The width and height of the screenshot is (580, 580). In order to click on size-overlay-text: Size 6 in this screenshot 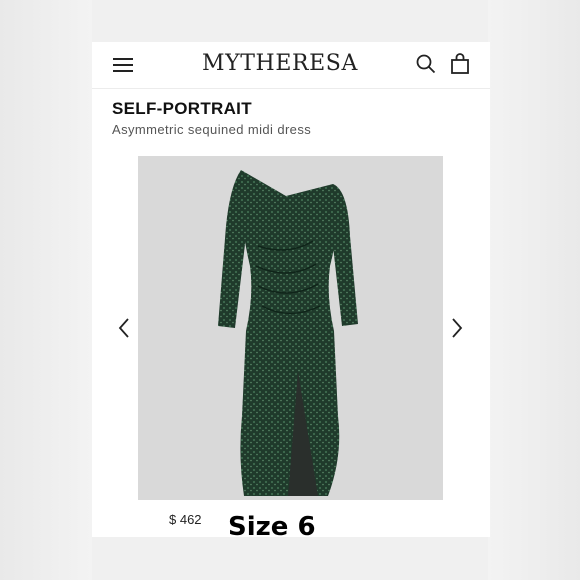, I will do `click(272, 527)`.